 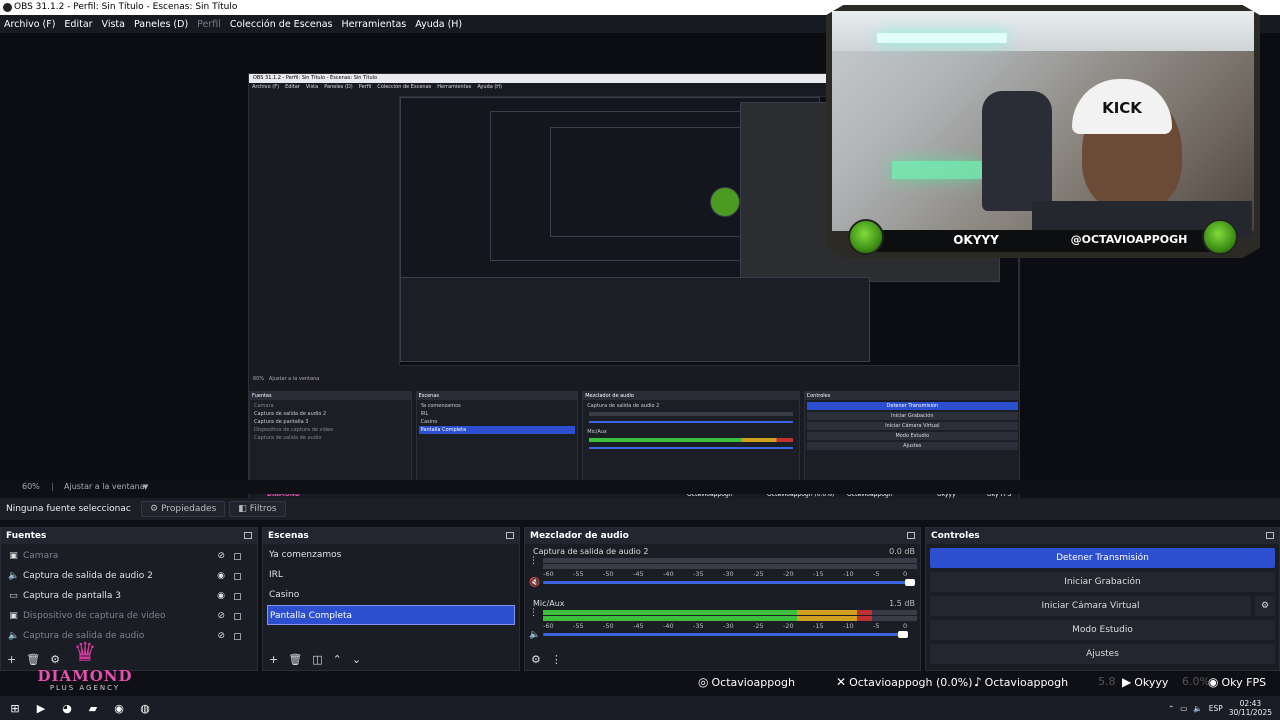 What do you see at coordinates (722, 536) in the screenshot?
I see `mixer-header: Mezclador de audio` at bounding box center [722, 536].